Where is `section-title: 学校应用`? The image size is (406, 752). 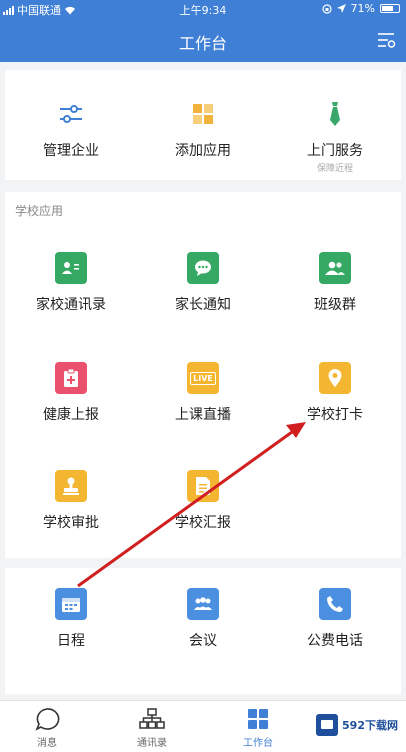
section-title: 学校应用 is located at coordinates (39, 211).